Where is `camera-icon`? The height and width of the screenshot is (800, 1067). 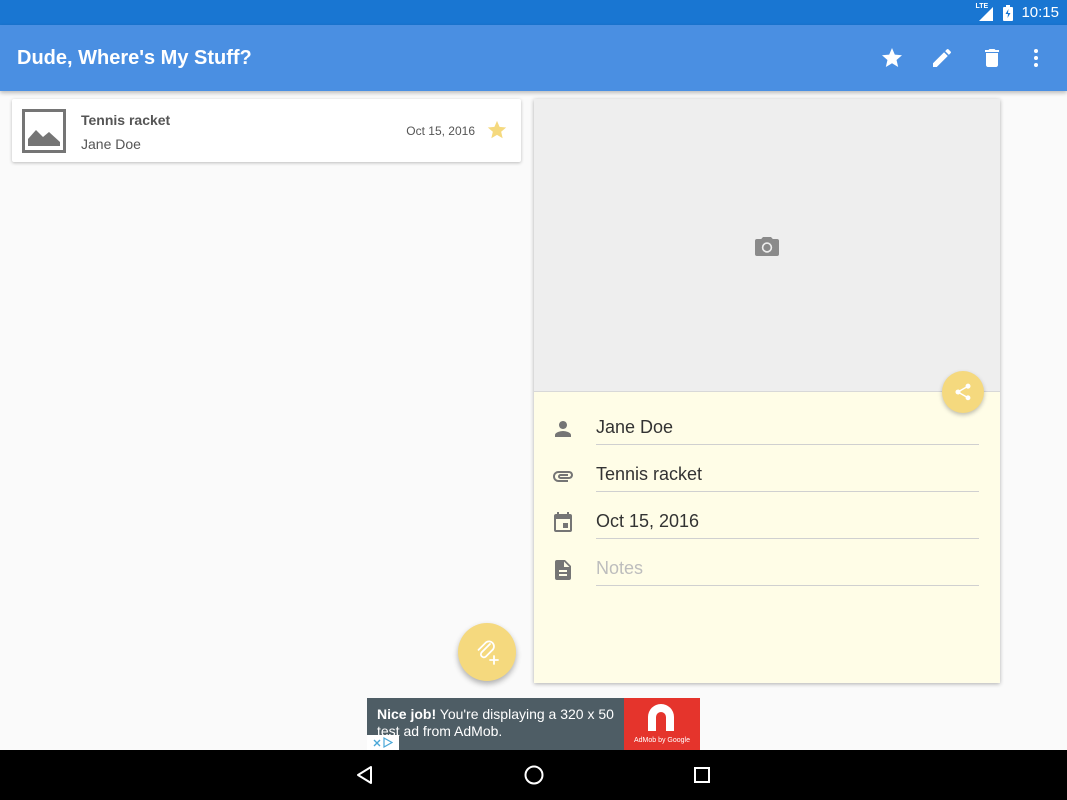 camera-icon is located at coordinates (767, 246).